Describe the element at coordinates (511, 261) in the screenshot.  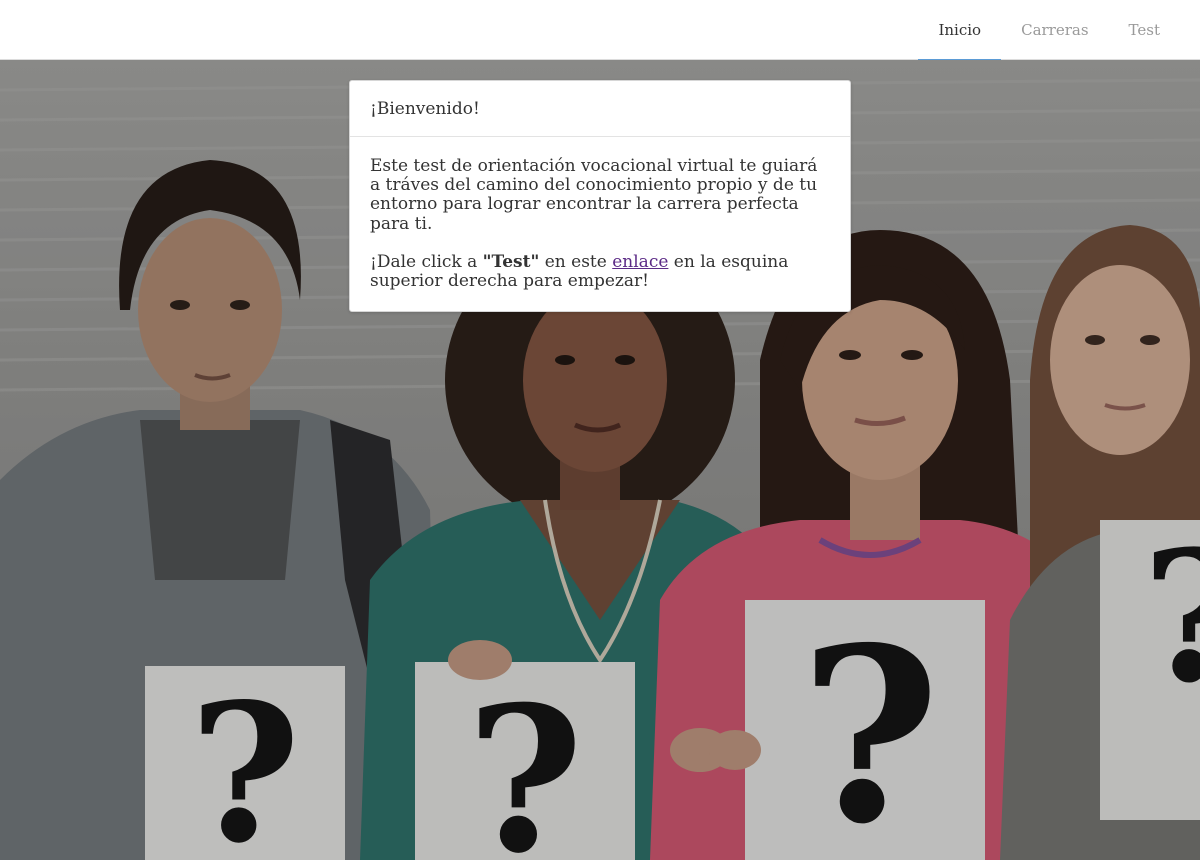
I see `instruction-test-keyword: "Test"` at that location.